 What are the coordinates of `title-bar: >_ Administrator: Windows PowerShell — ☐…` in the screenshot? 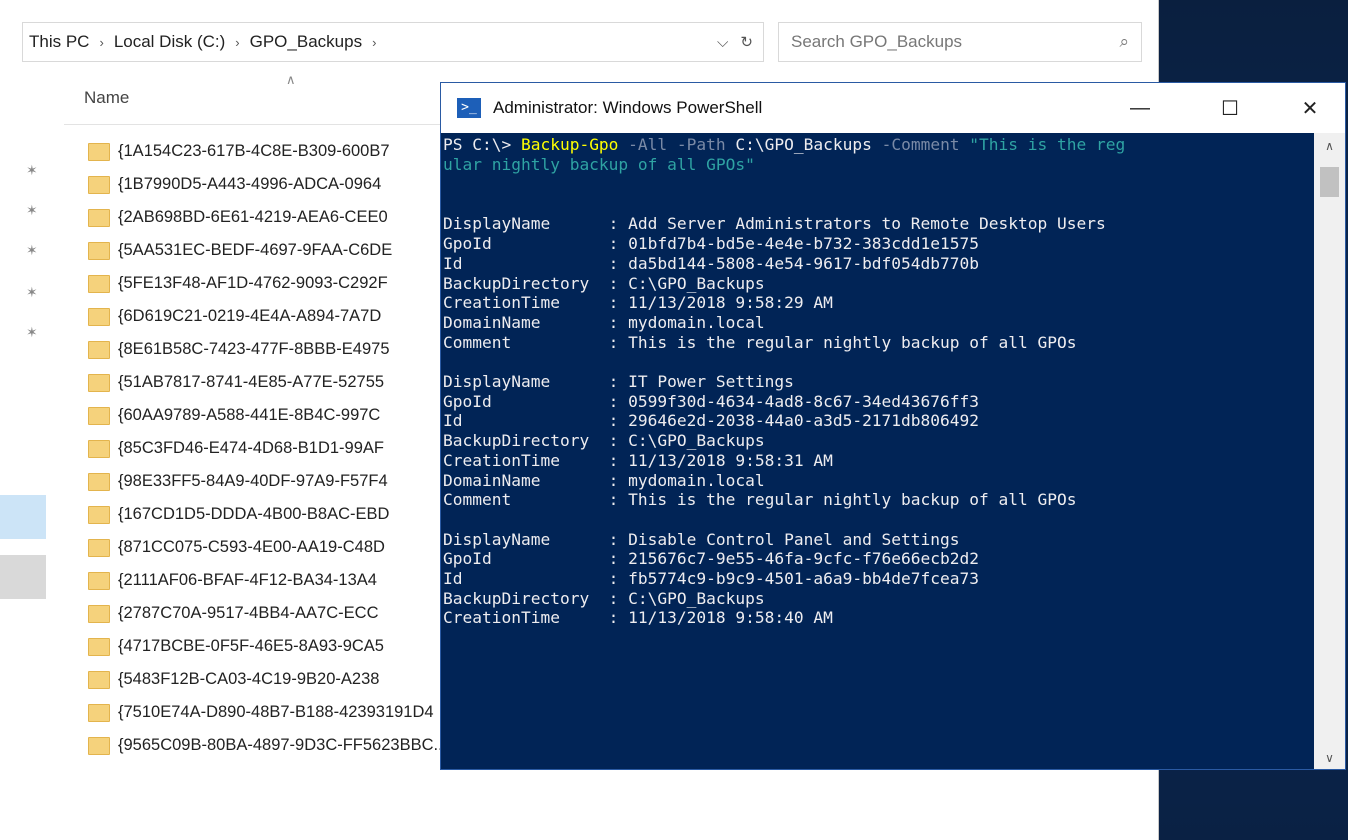 It's located at (893, 108).